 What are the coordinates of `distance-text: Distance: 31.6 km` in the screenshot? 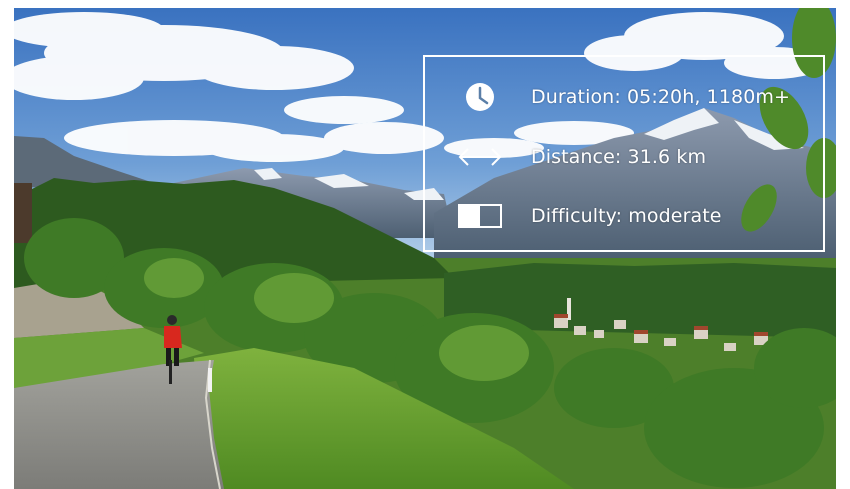 It's located at (619, 157).